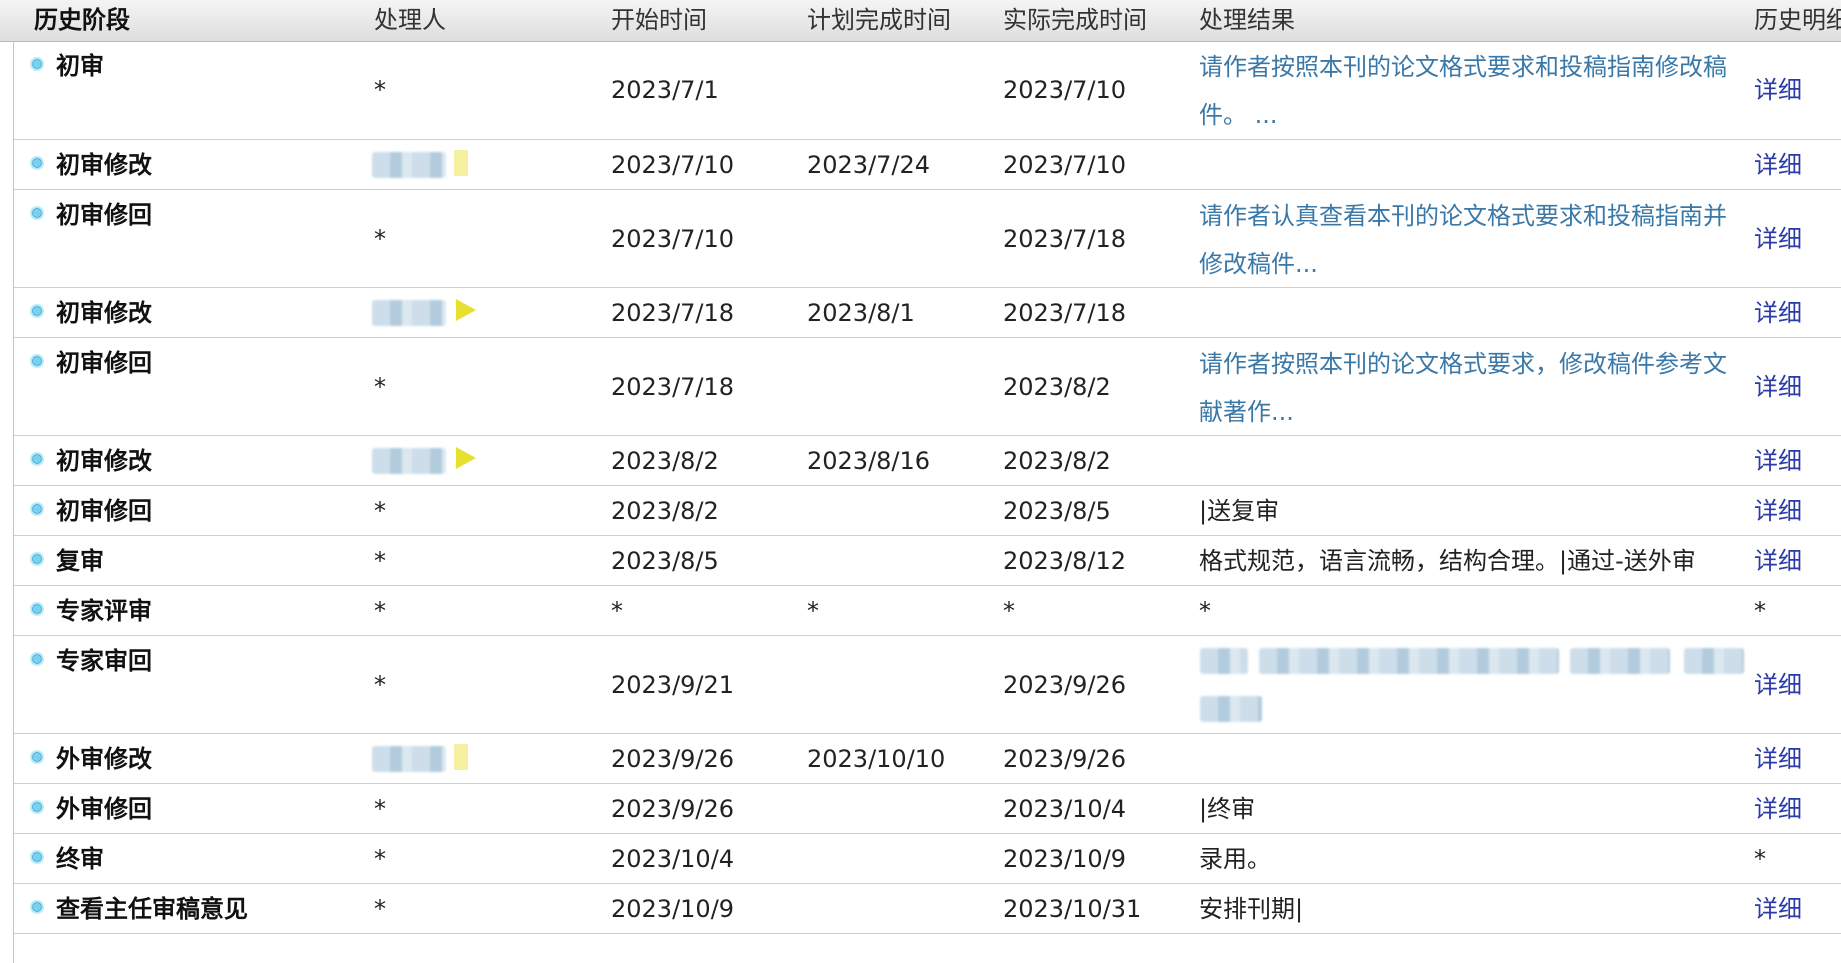 This screenshot has width=1841, height=963. I want to click on header-result: 处理结果, so click(1247, 20).